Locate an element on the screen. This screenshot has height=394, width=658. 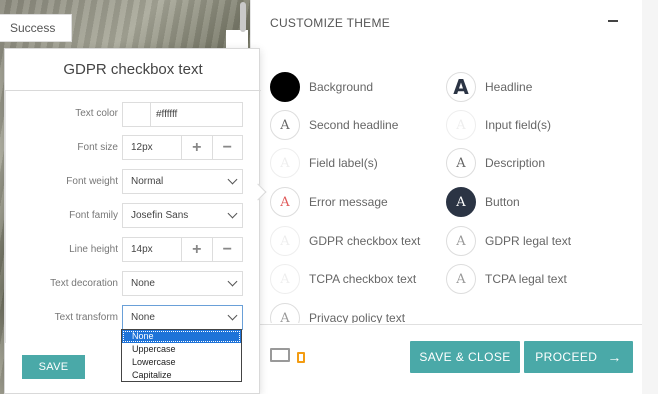
theme-item-headline: A Headline is located at coordinates (489, 87).